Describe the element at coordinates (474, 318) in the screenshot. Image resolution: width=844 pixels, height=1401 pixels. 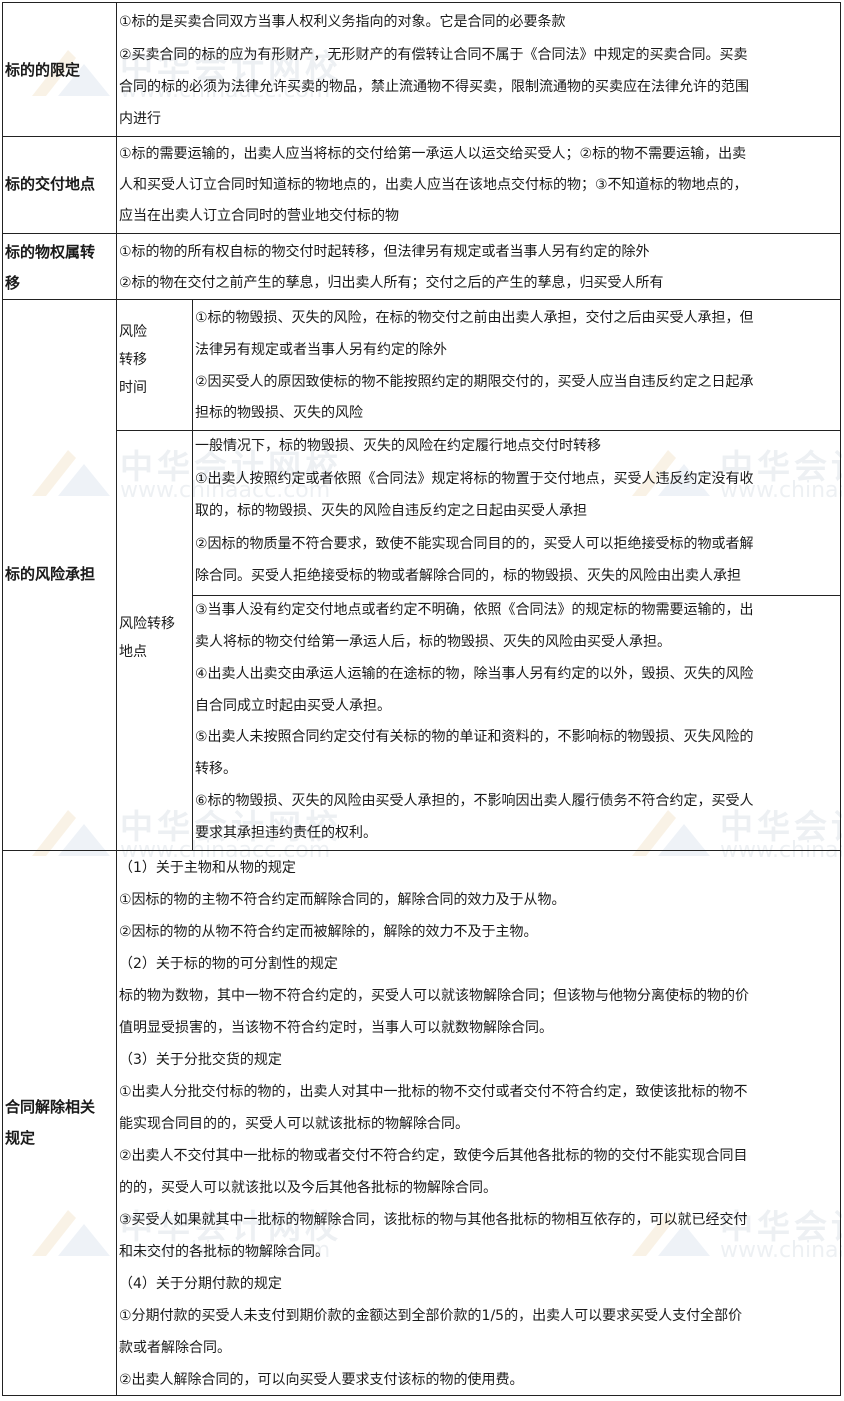
I see `text-line: ①标的物毁损、灭失的风险，在标的物交付之前由出卖人承担，交付之后由买受人承担，但` at that location.